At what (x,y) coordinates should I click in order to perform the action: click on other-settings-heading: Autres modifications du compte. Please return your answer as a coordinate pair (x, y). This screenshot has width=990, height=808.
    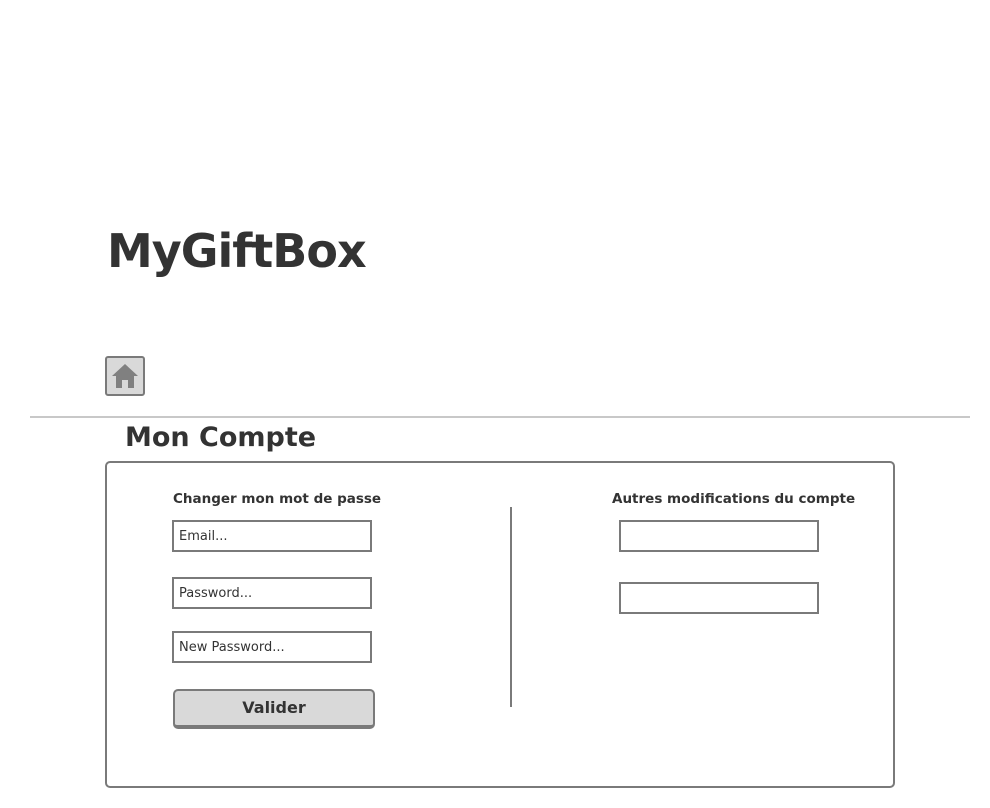
    Looking at the image, I should click on (734, 499).